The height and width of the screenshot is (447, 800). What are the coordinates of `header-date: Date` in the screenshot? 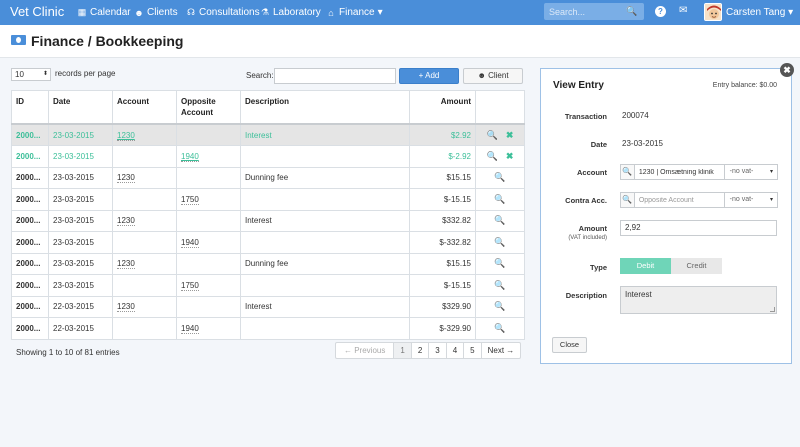 It's located at (80, 107).